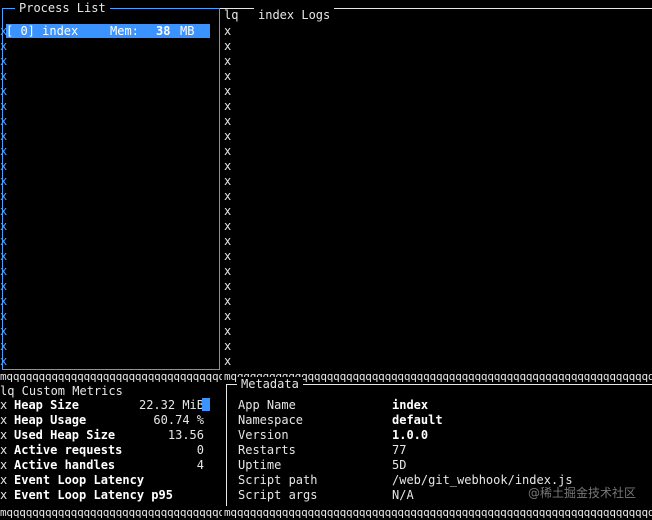 The width and height of the screenshot is (652, 520). I want to click on metadata-row: Restarts 77, so click(443, 450).